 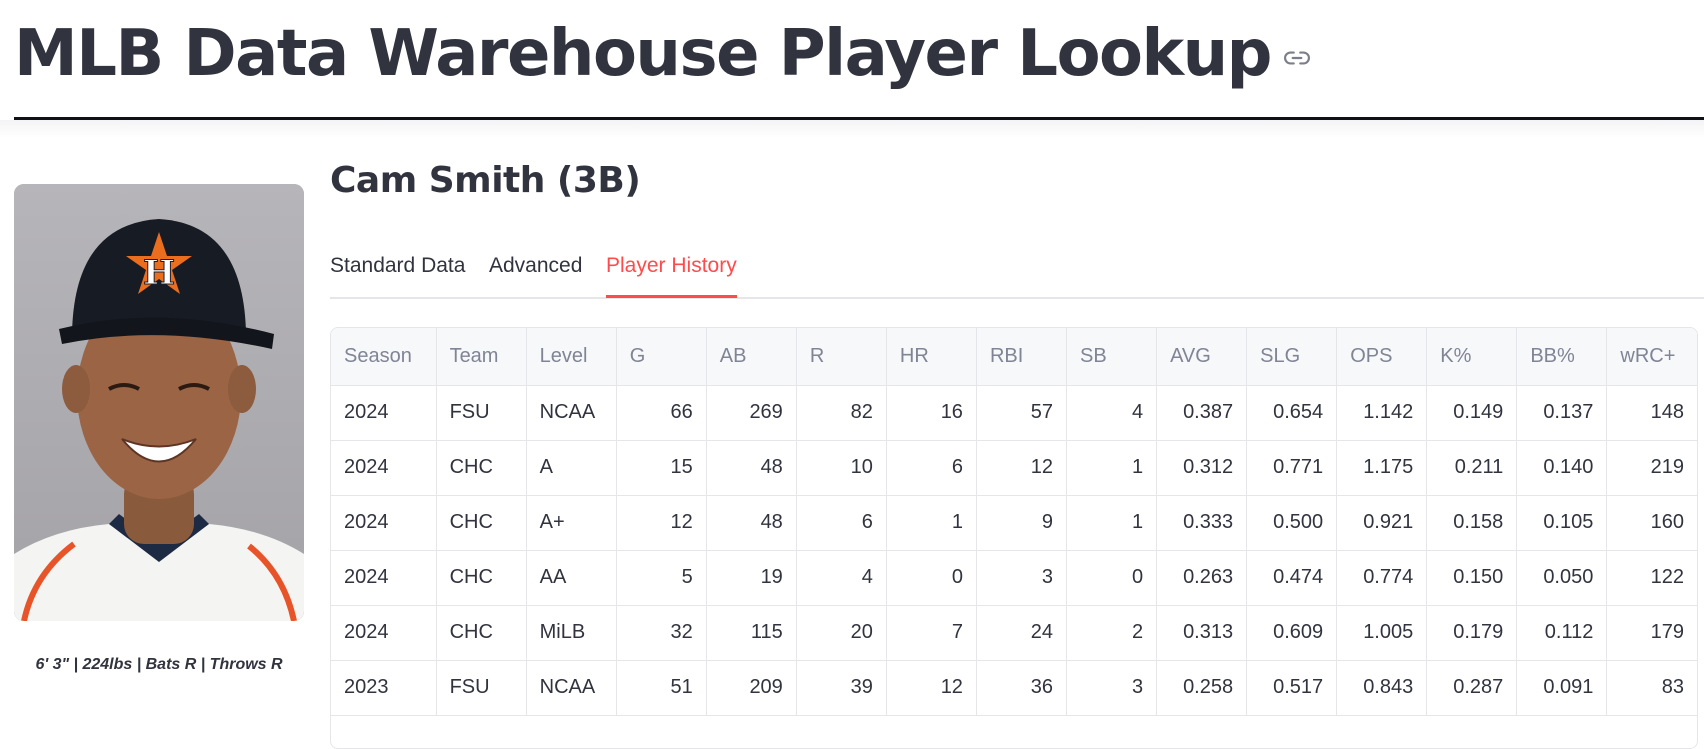 What do you see at coordinates (751, 413) in the screenshot?
I see `table-cell: 269` at bounding box center [751, 413].